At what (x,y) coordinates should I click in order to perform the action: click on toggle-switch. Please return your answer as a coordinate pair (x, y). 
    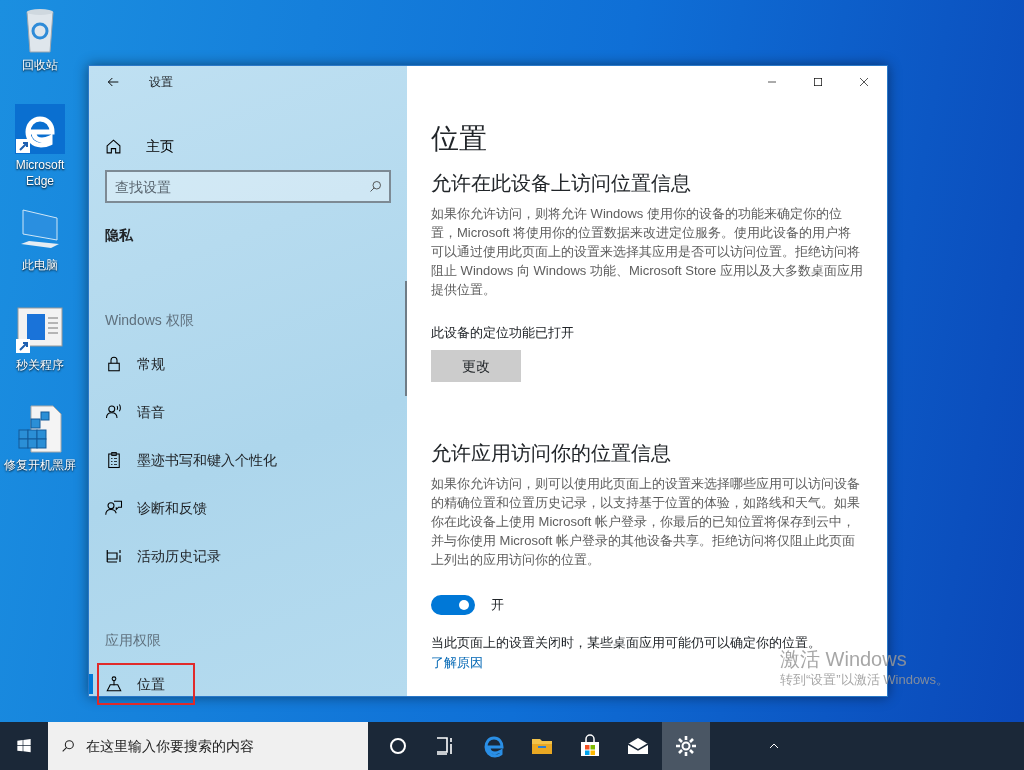
    Looking at the image, I should click on (453, 605).